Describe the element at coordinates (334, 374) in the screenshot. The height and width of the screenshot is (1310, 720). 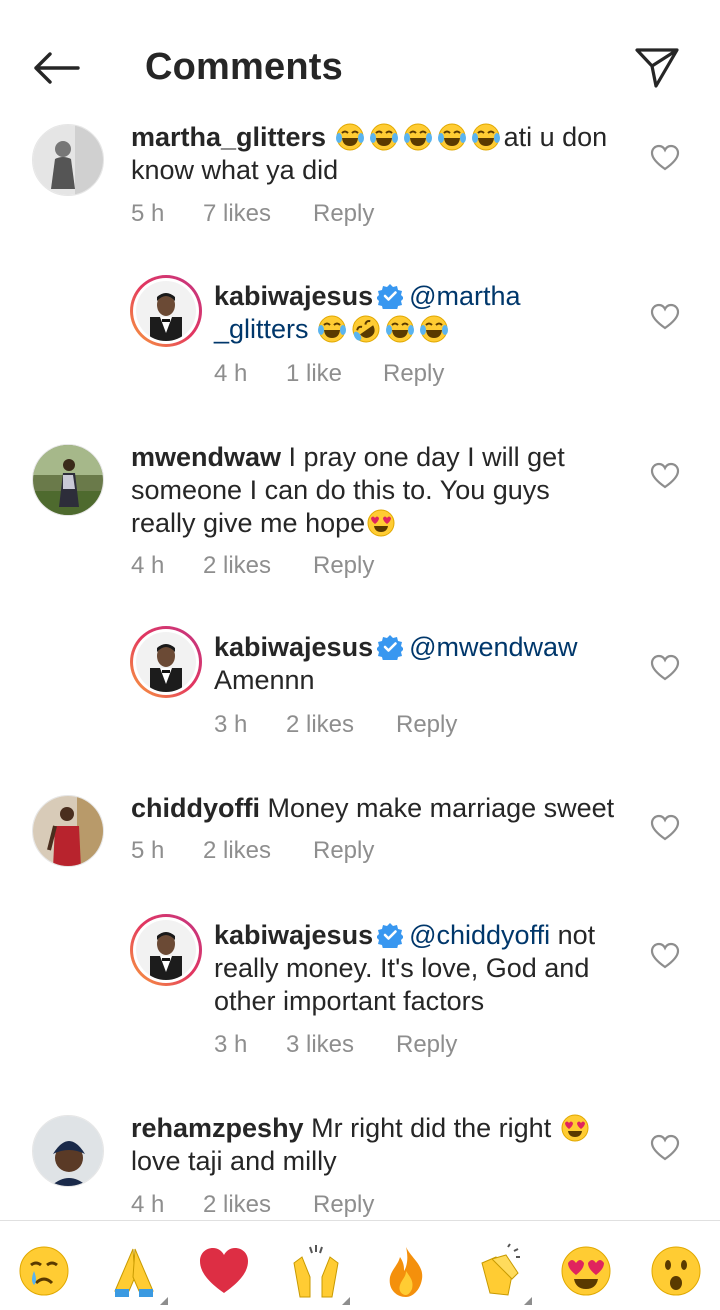
I see `likes-count: 1 like` at that location.